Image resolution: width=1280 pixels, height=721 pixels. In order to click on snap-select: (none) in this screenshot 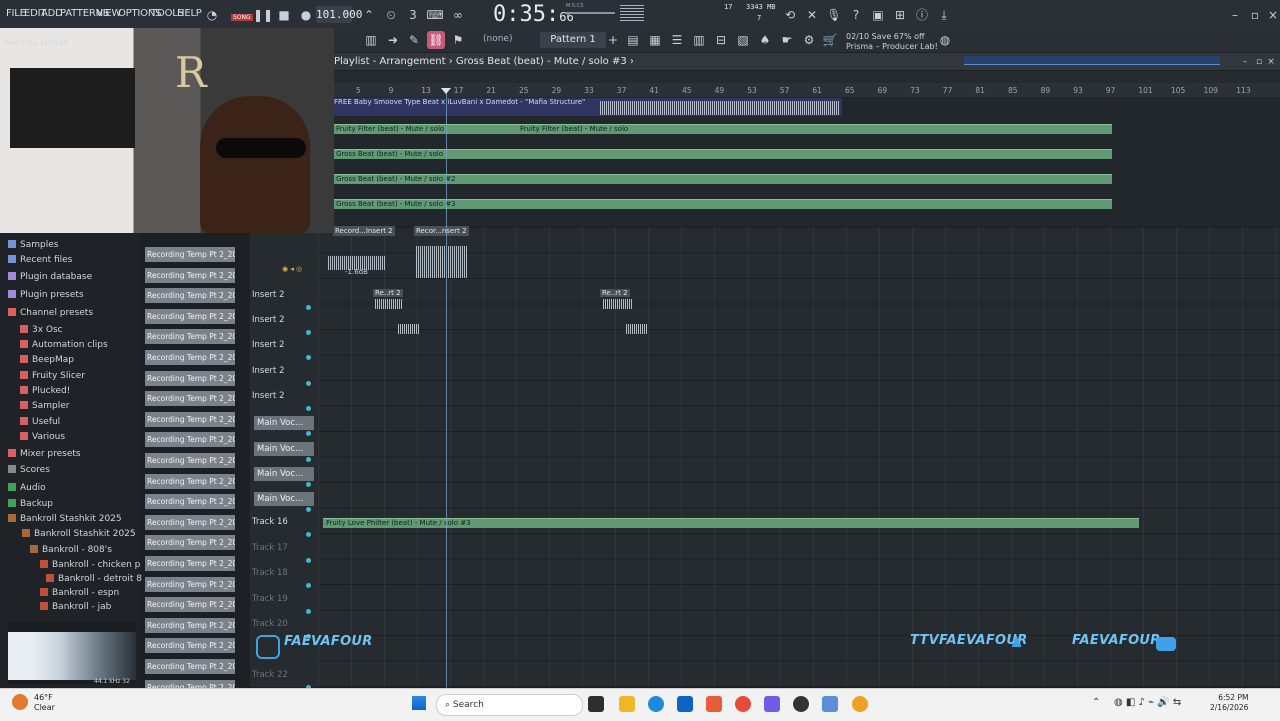, I will do `click(497, 39)`.